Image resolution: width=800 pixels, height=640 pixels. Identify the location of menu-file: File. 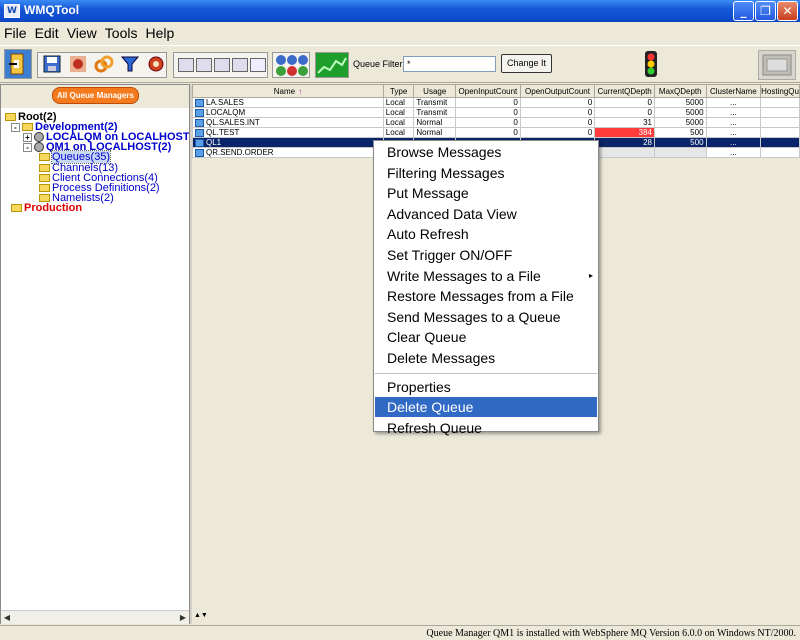
(15, 31).